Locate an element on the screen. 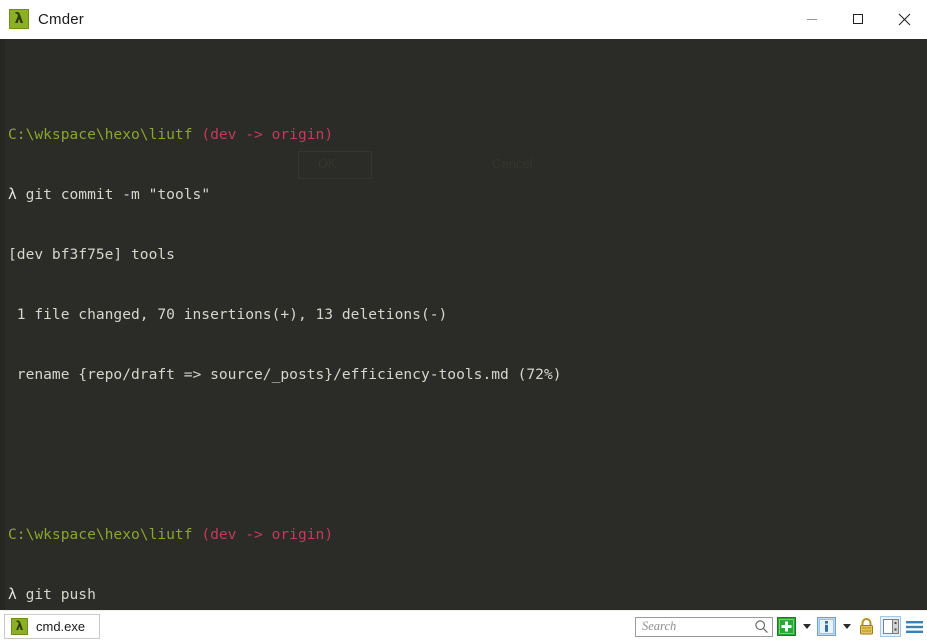 The image size is (927, 642). info-dropdown is located at coordinates (846, 626).